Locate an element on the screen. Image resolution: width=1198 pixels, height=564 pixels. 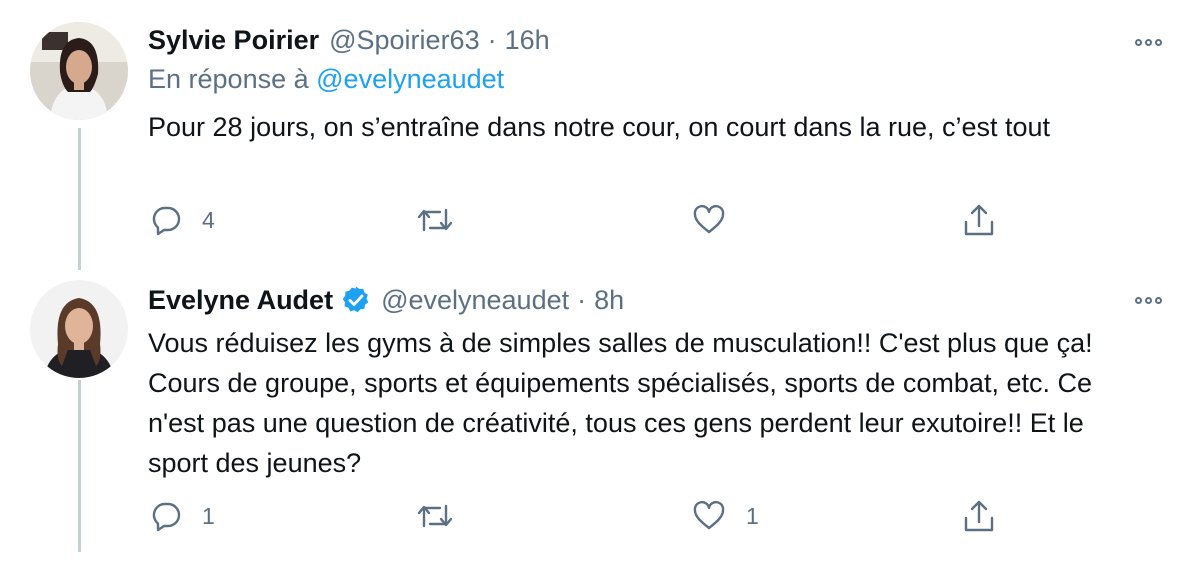
timestamp: 16h is located at coordinates (527, 40).